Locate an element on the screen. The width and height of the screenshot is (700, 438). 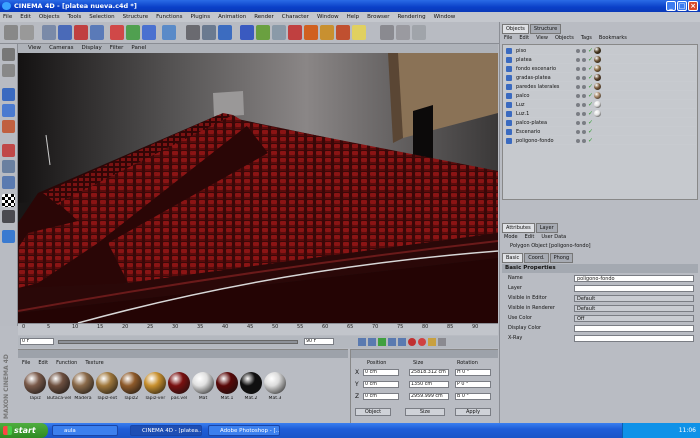
menu-item-objects: Objects is located at coordinates (49, 17).